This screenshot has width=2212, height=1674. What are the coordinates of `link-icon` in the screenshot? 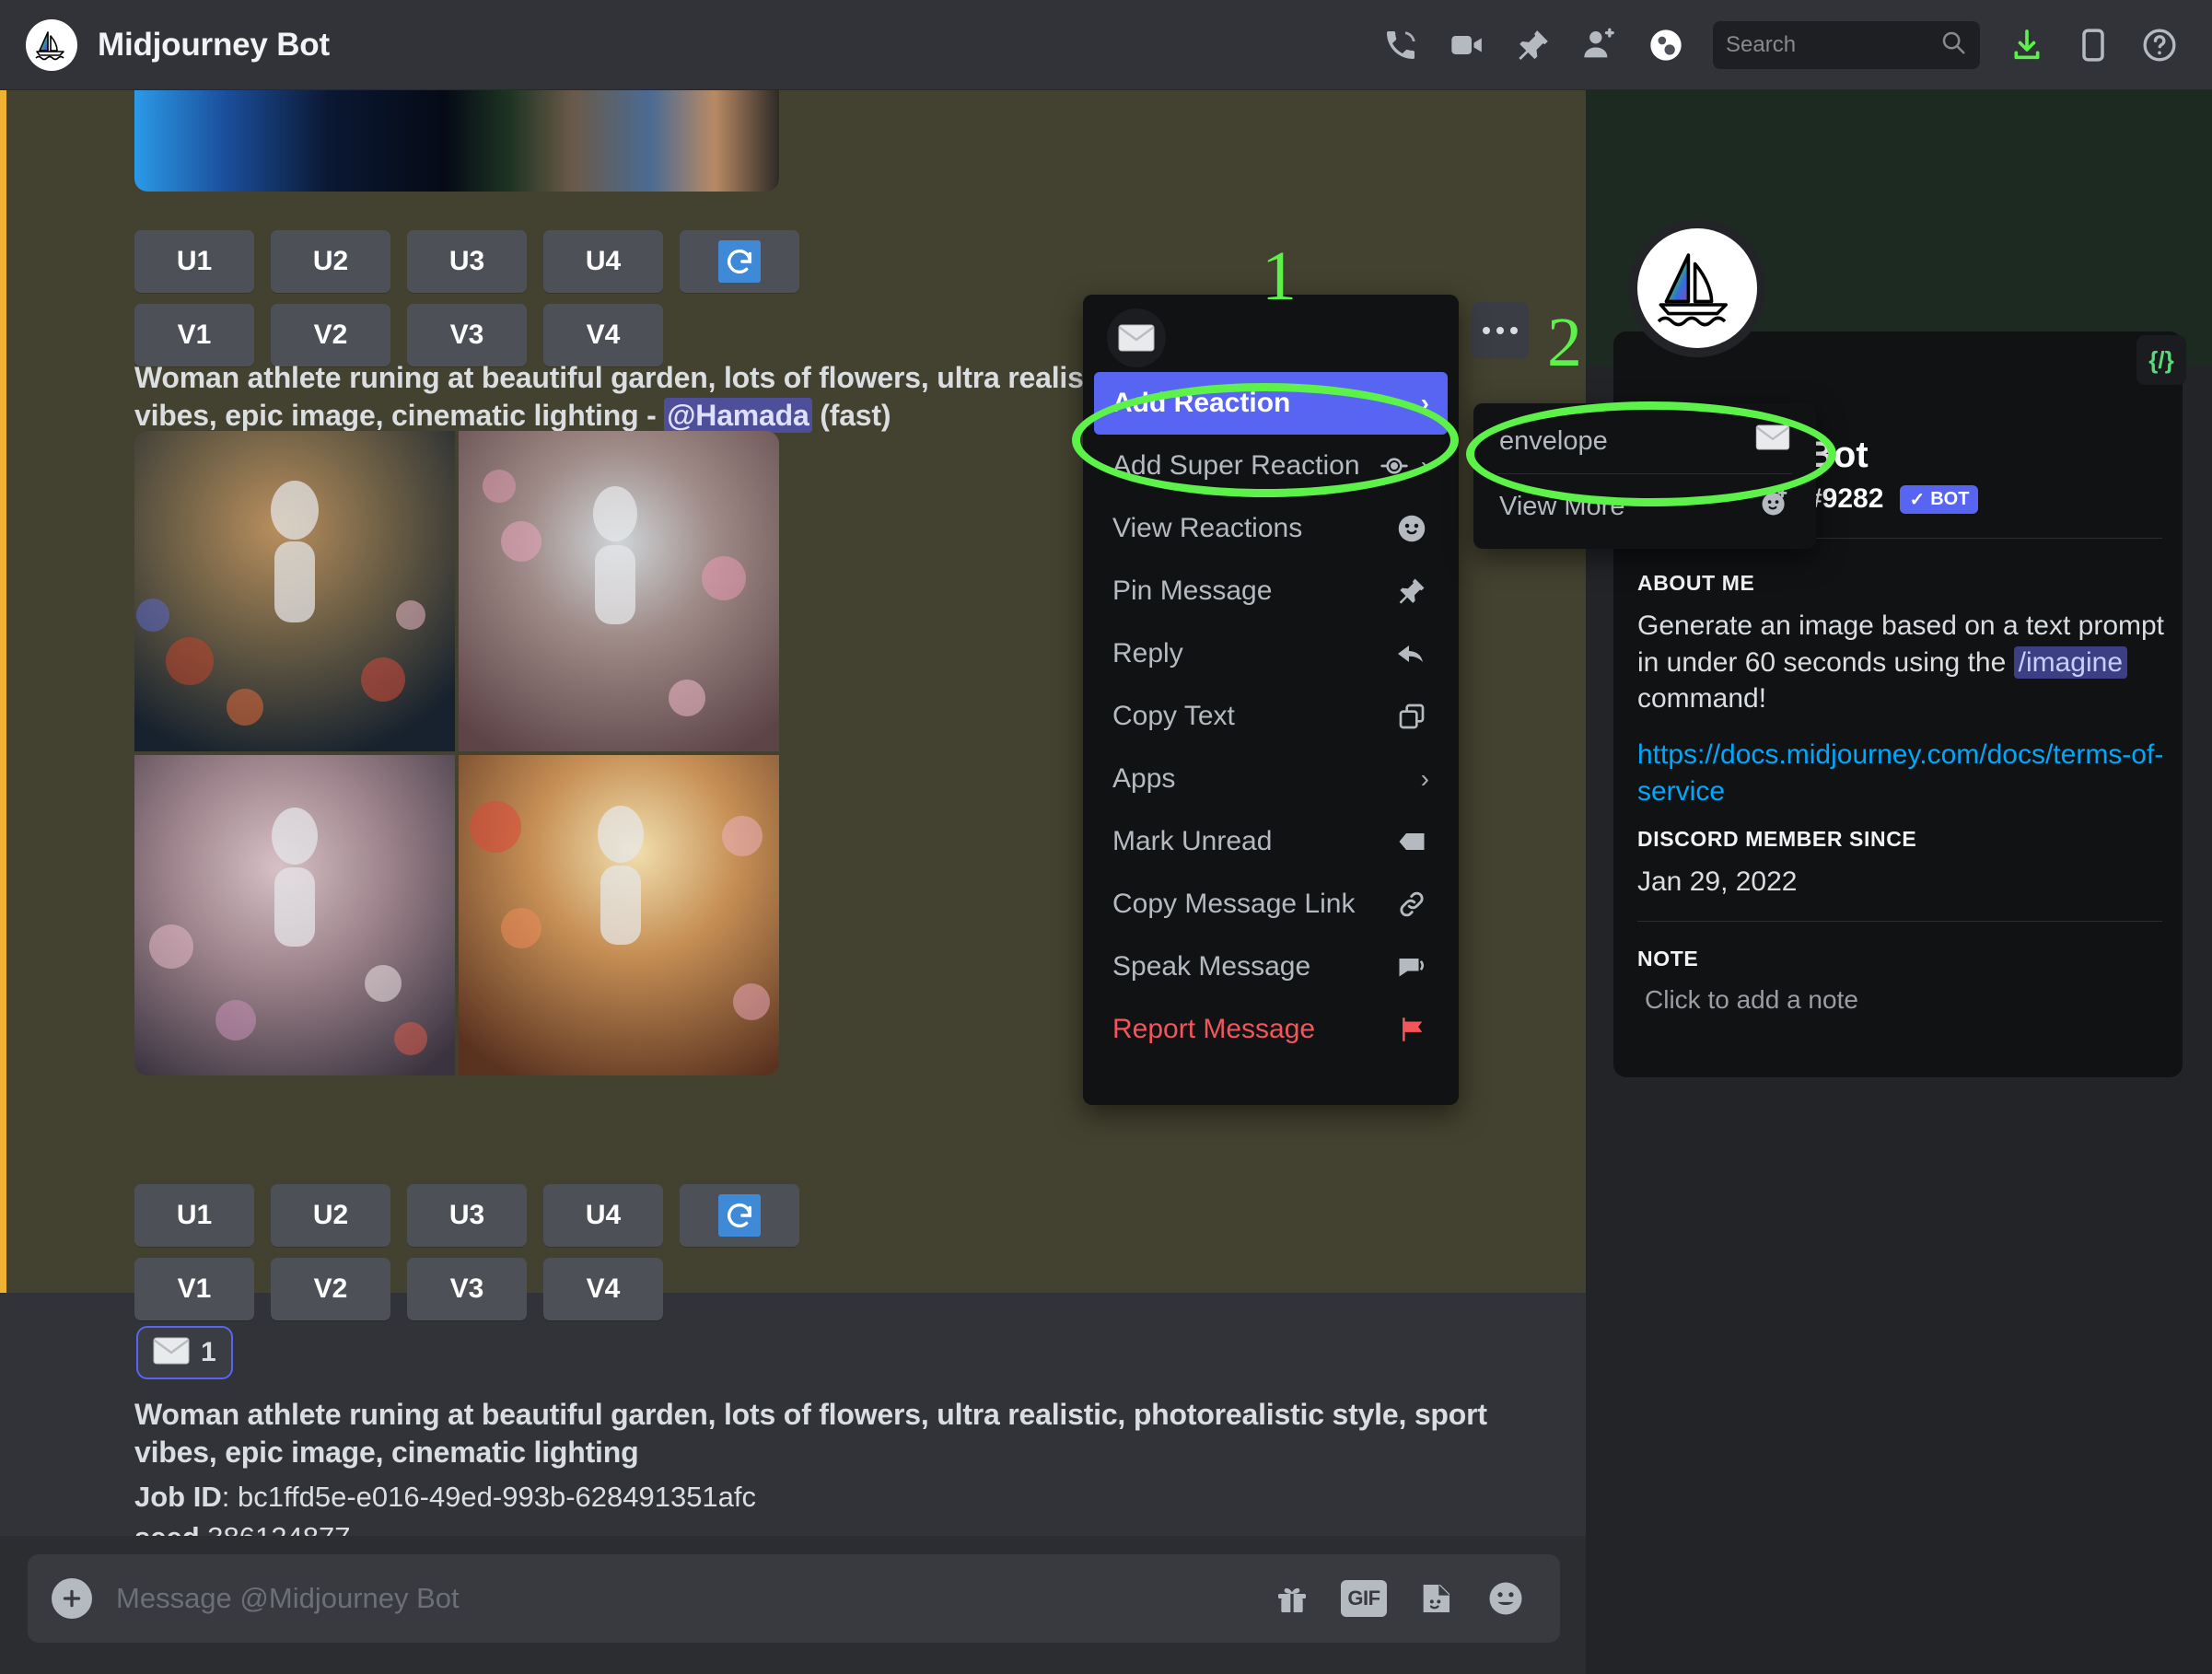 It's located at (1411, 904).